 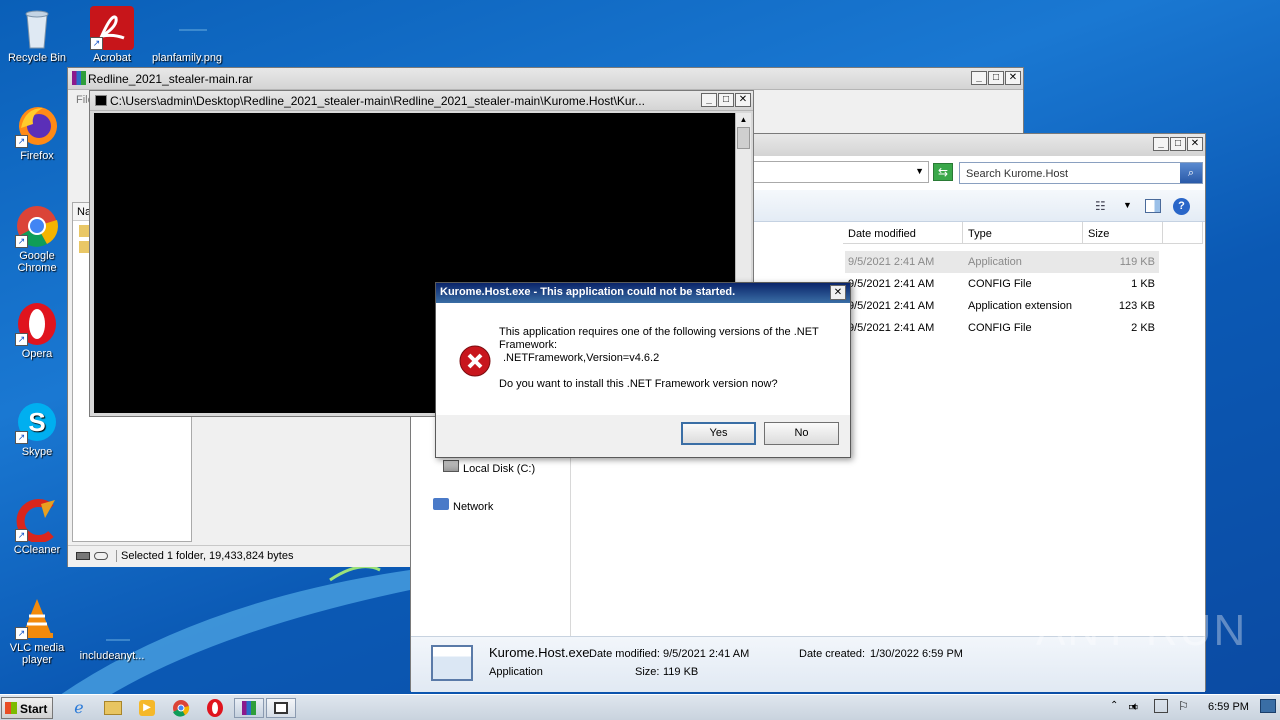 What do you see at coordinates (718, 433) in the screenshot?
I see `yes-button: Yes` at bounding box center [718, 433].